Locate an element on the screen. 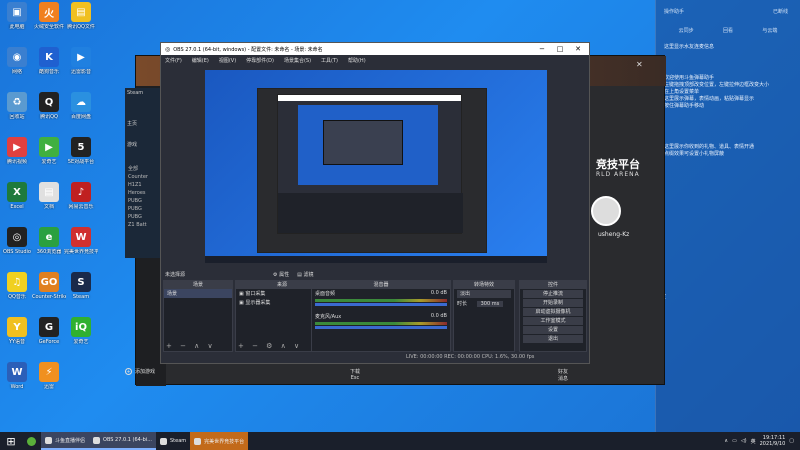  maximize-icon: □ is located at coordinates (560, 49).